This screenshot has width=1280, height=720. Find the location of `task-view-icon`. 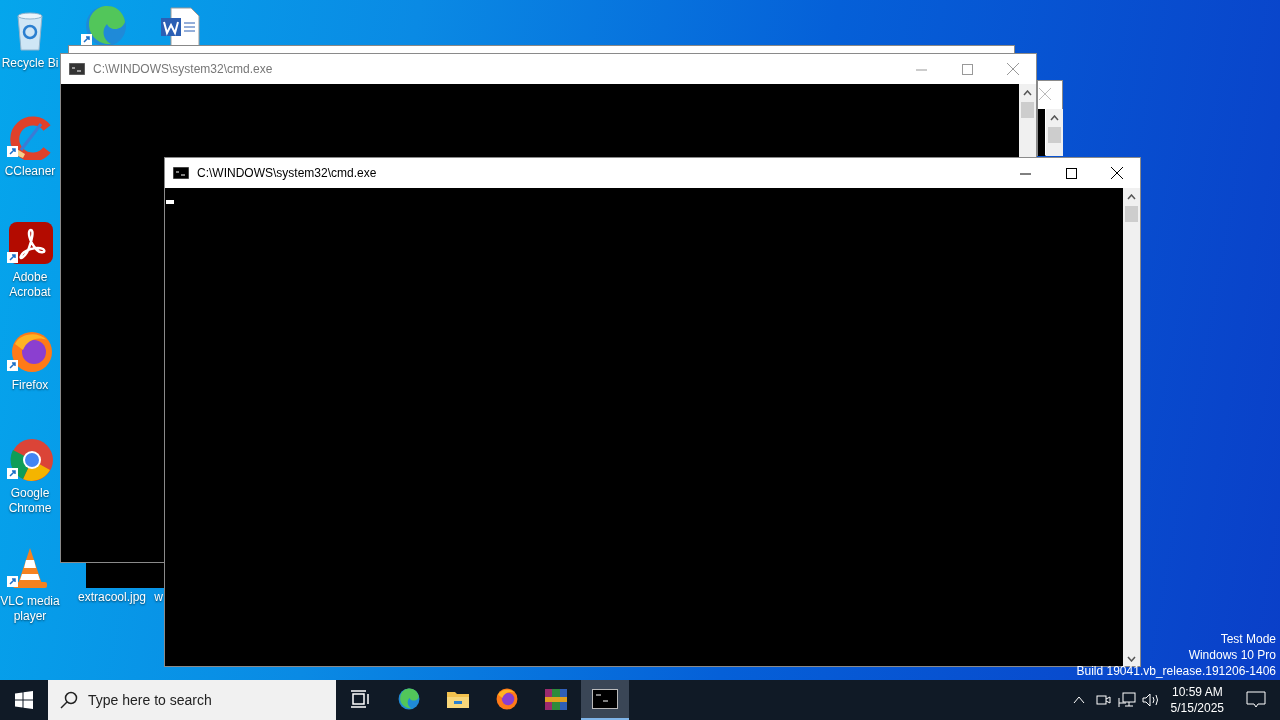

task-view-icon is located at coordinates (360, 699).